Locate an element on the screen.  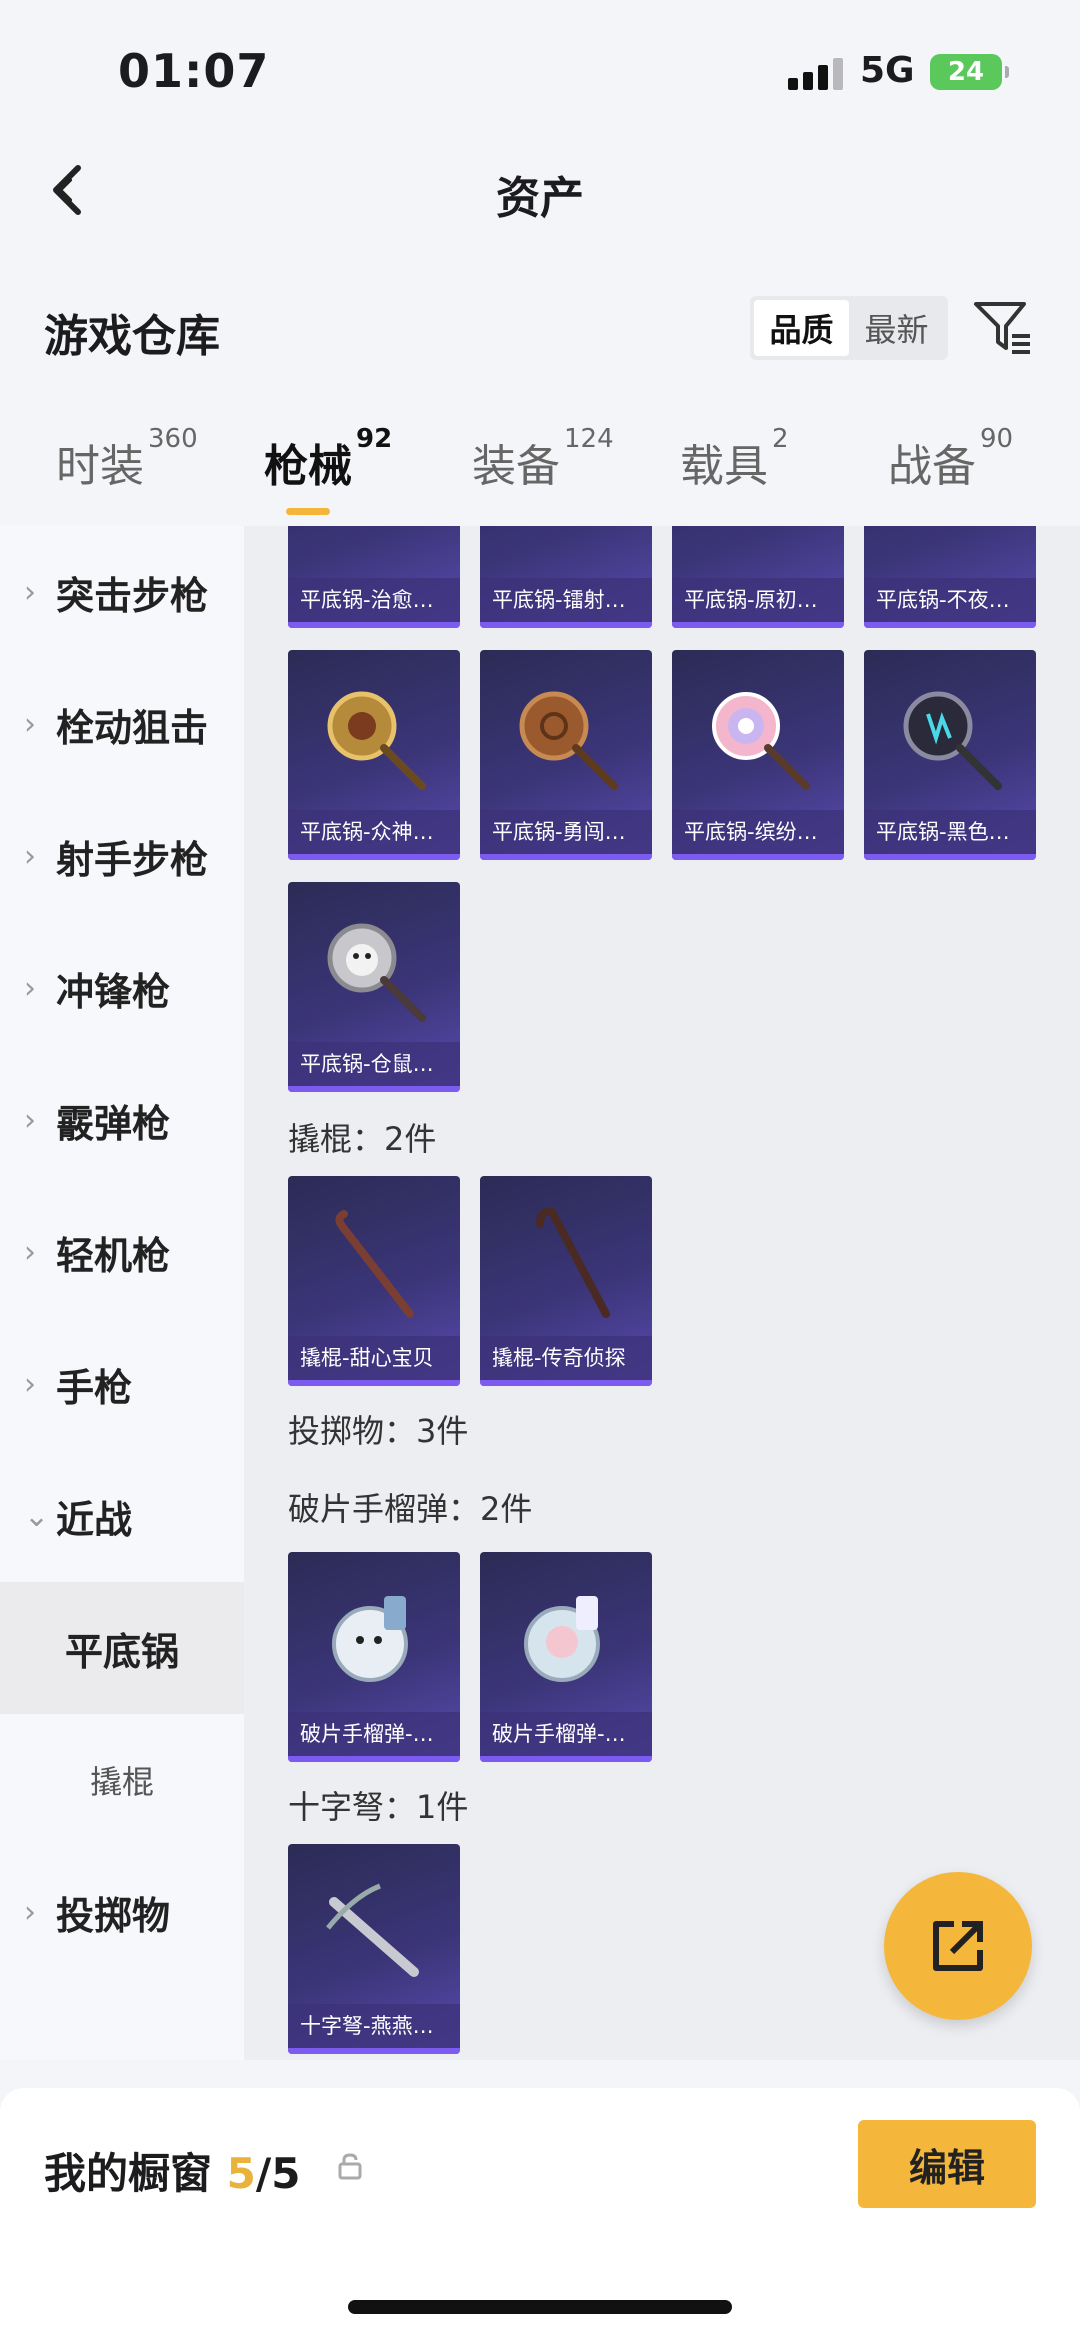
item-card: 撬棍-传奇侦探 is located at coordinates (566, 1281).